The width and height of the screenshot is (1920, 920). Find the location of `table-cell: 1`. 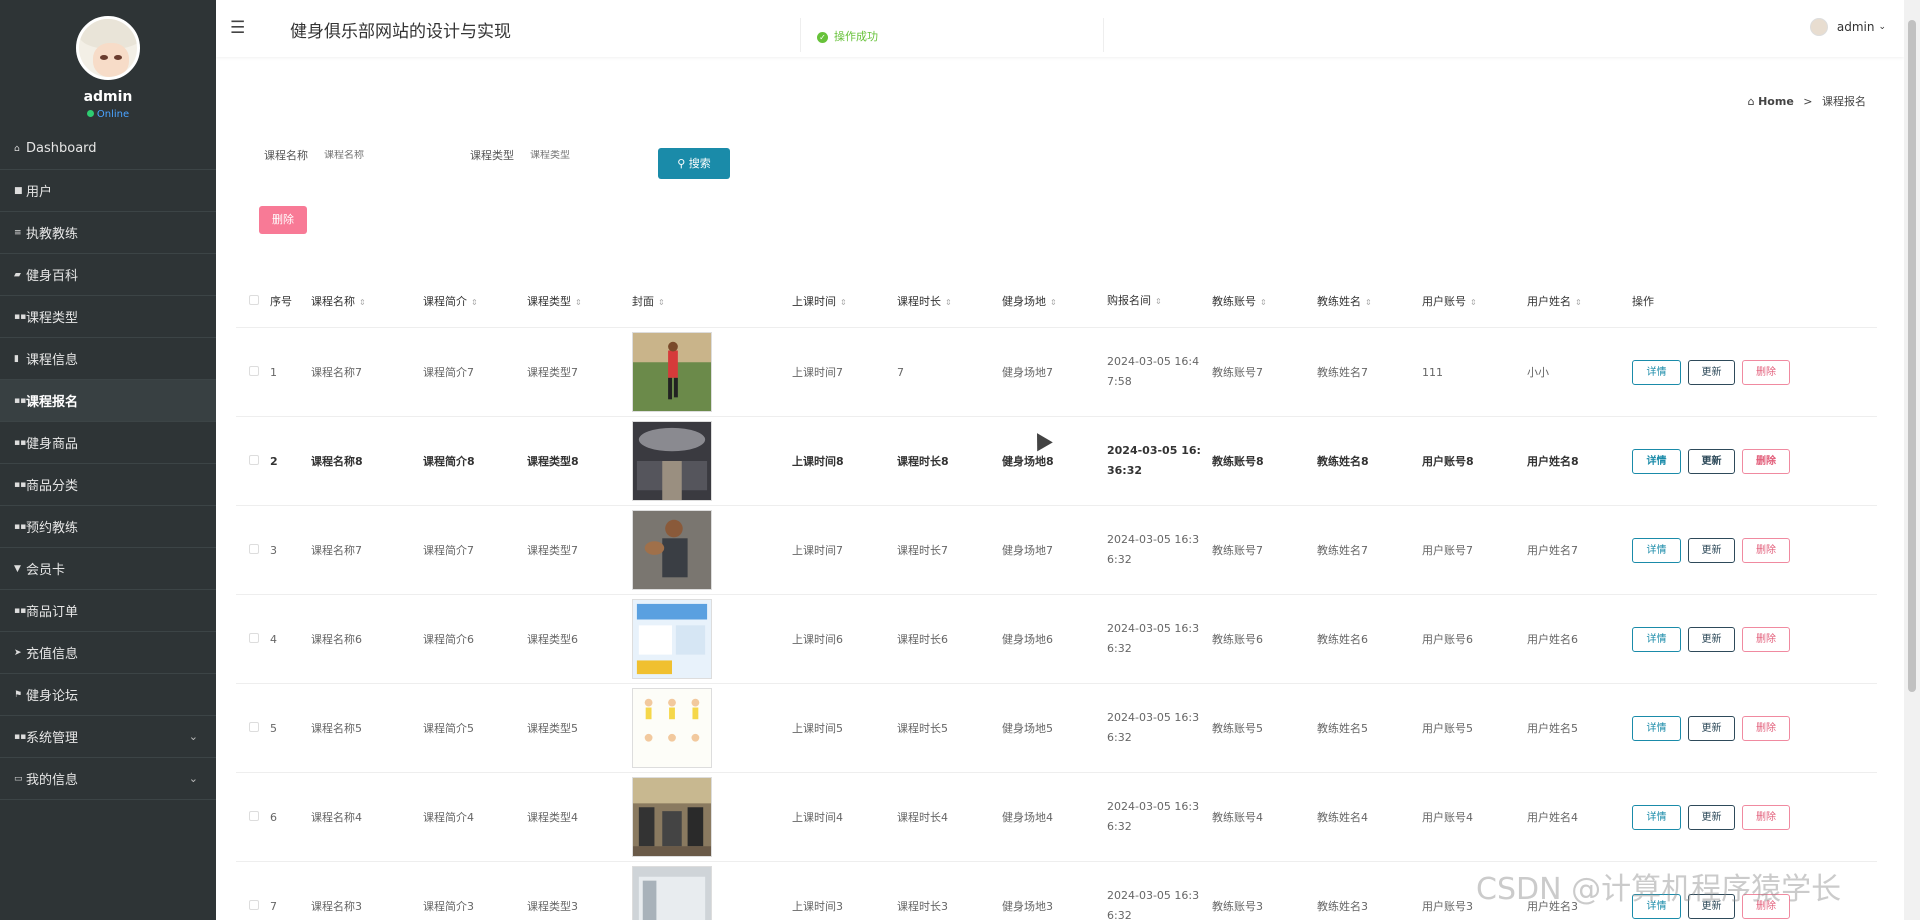

table-cell: 1 is located at coordinates (273, 372).